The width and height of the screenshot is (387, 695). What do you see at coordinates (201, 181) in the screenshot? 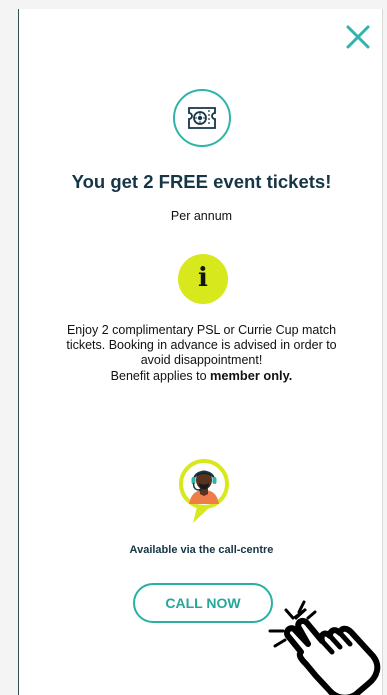
I see `benefit-title: You get 2 FREE event tickets!` at bounding box center [201, 181].